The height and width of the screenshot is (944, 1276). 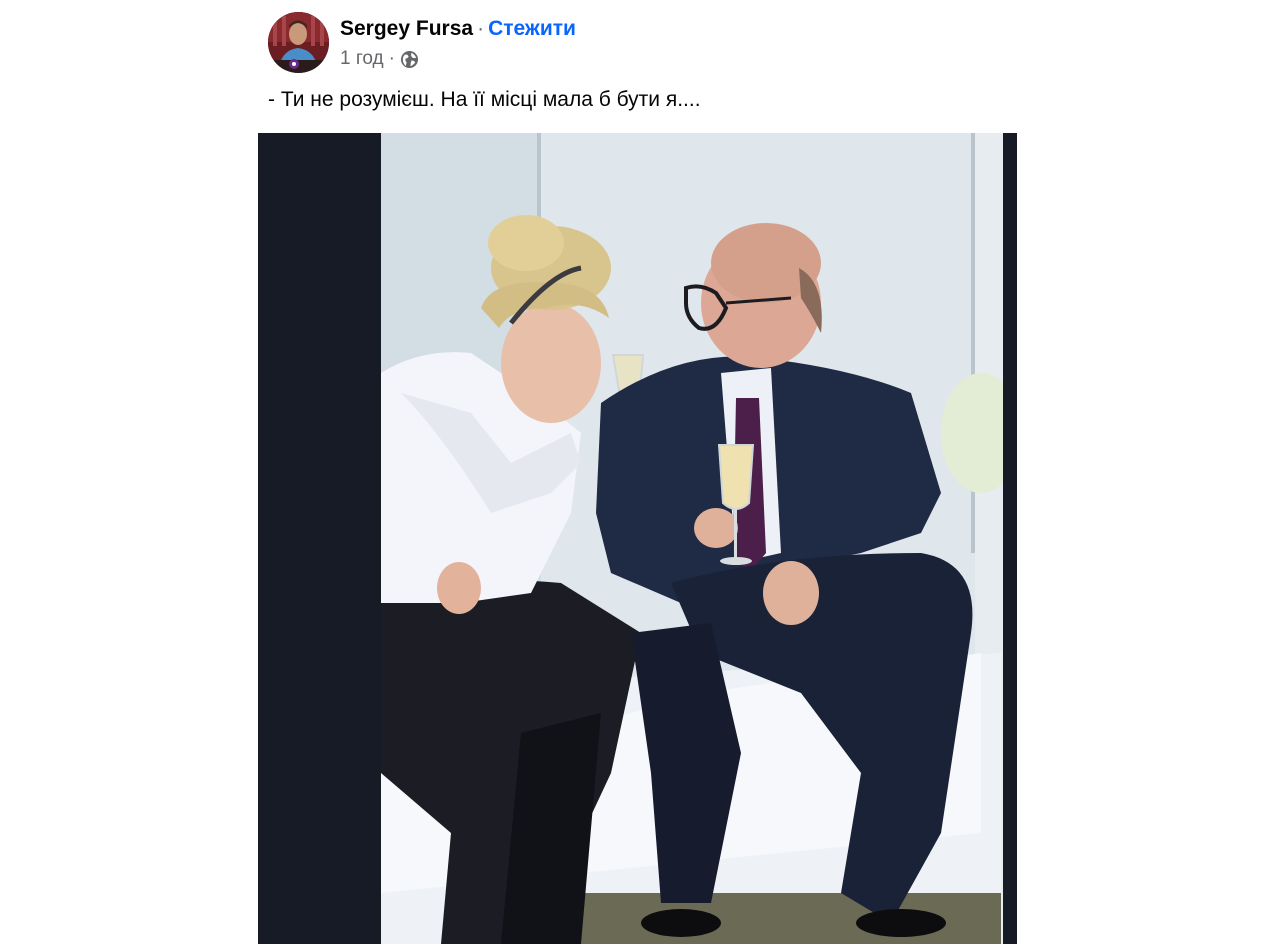 I want to click on author-line: Sergey Fursa · Стежити, so click(x=458, y=29).